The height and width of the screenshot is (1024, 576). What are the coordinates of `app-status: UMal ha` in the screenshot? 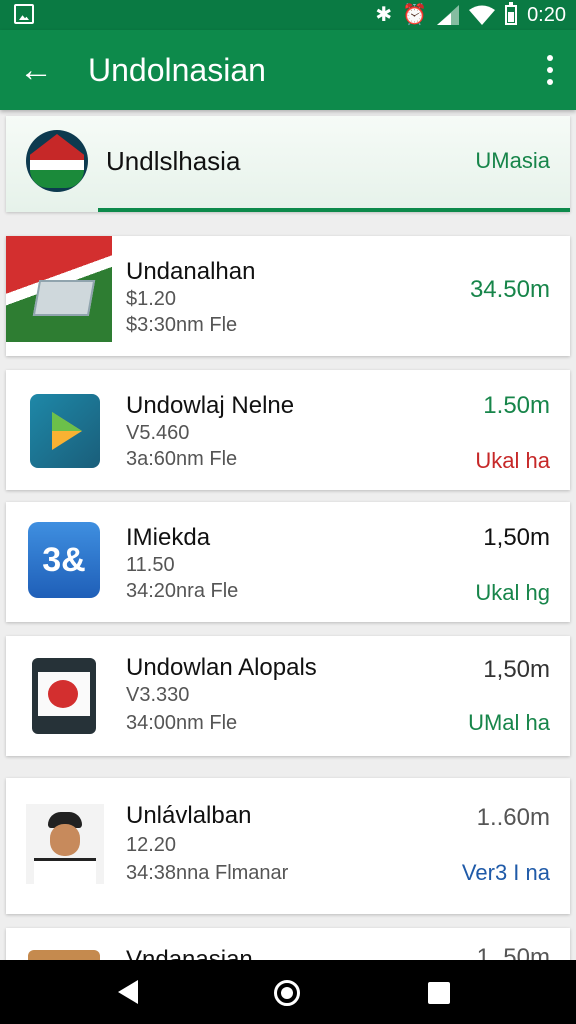 It's located at (509, 723).